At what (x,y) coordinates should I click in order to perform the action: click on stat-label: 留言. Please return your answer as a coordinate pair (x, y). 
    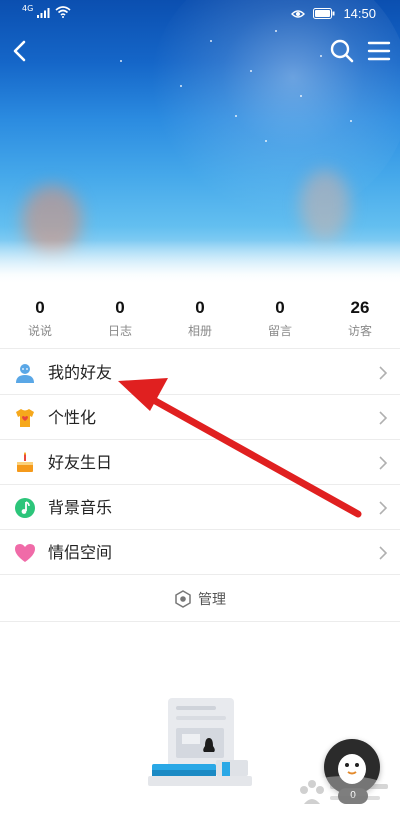
    Looking at the image, I should click on (279, 331).